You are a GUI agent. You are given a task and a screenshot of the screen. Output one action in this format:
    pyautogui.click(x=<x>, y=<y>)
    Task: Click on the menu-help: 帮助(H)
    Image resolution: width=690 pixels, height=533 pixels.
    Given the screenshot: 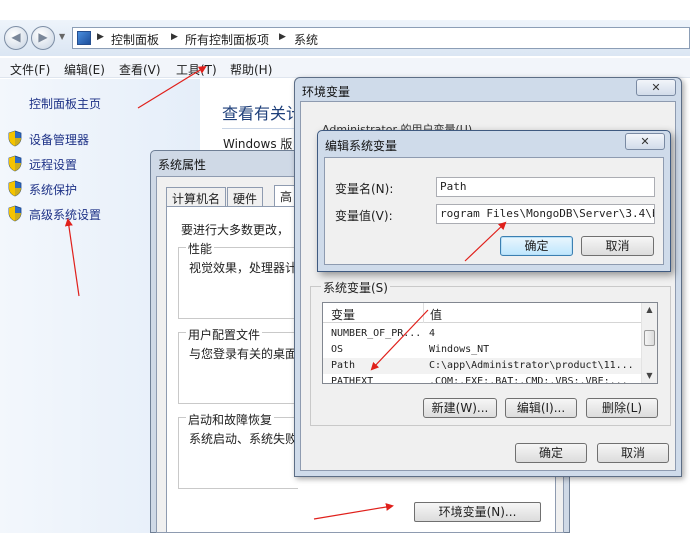 What is the action you would take?
    pyautogui.click(x=251, y=69)
    